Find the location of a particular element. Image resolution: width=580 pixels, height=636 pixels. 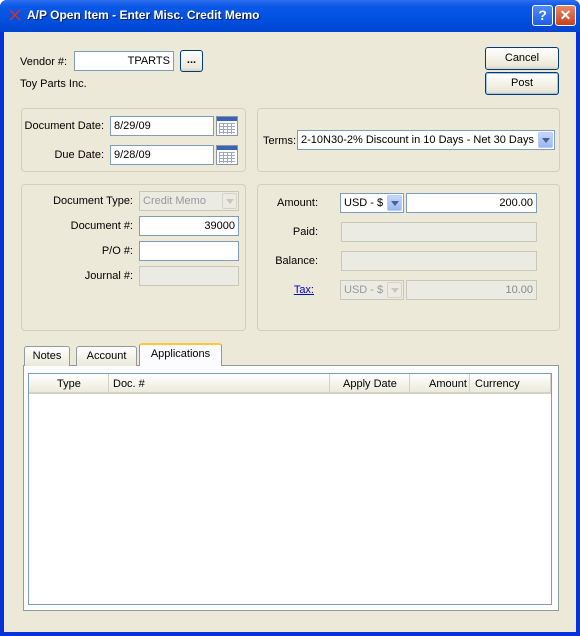

po-number-field is located at coordinates (189, 251).